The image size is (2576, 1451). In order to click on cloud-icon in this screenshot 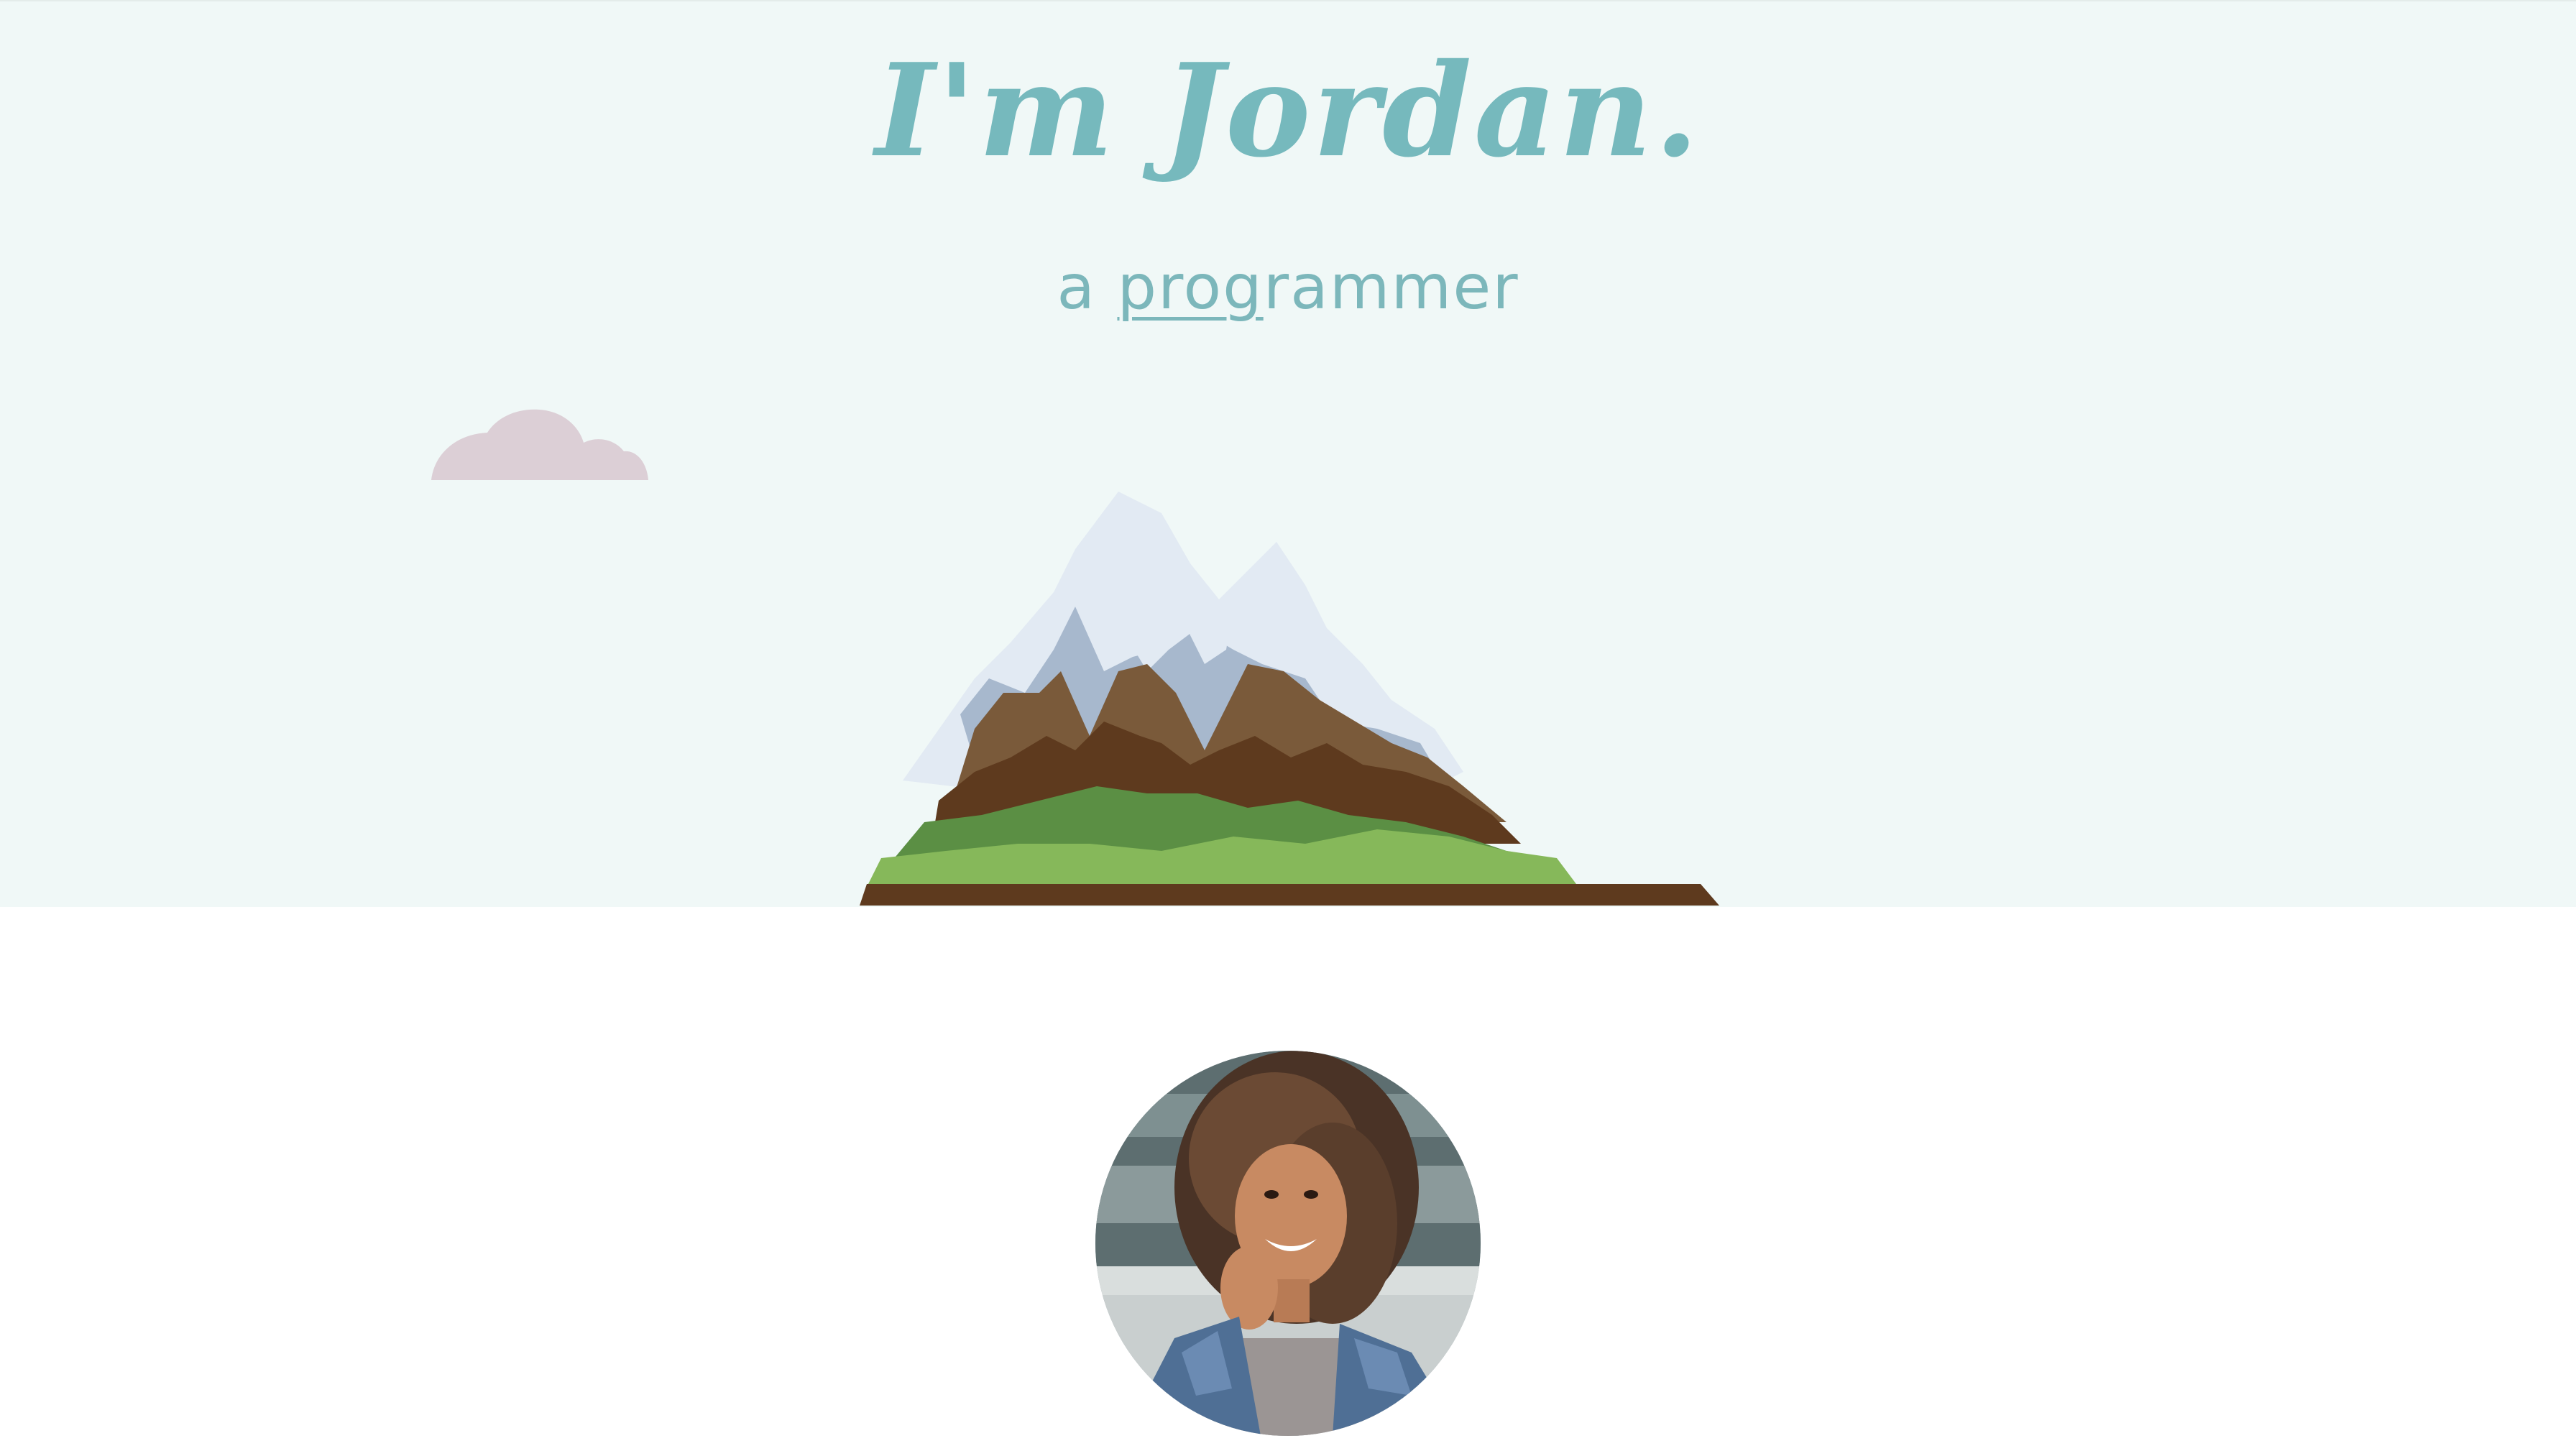, I will do `click(539, 444)`.